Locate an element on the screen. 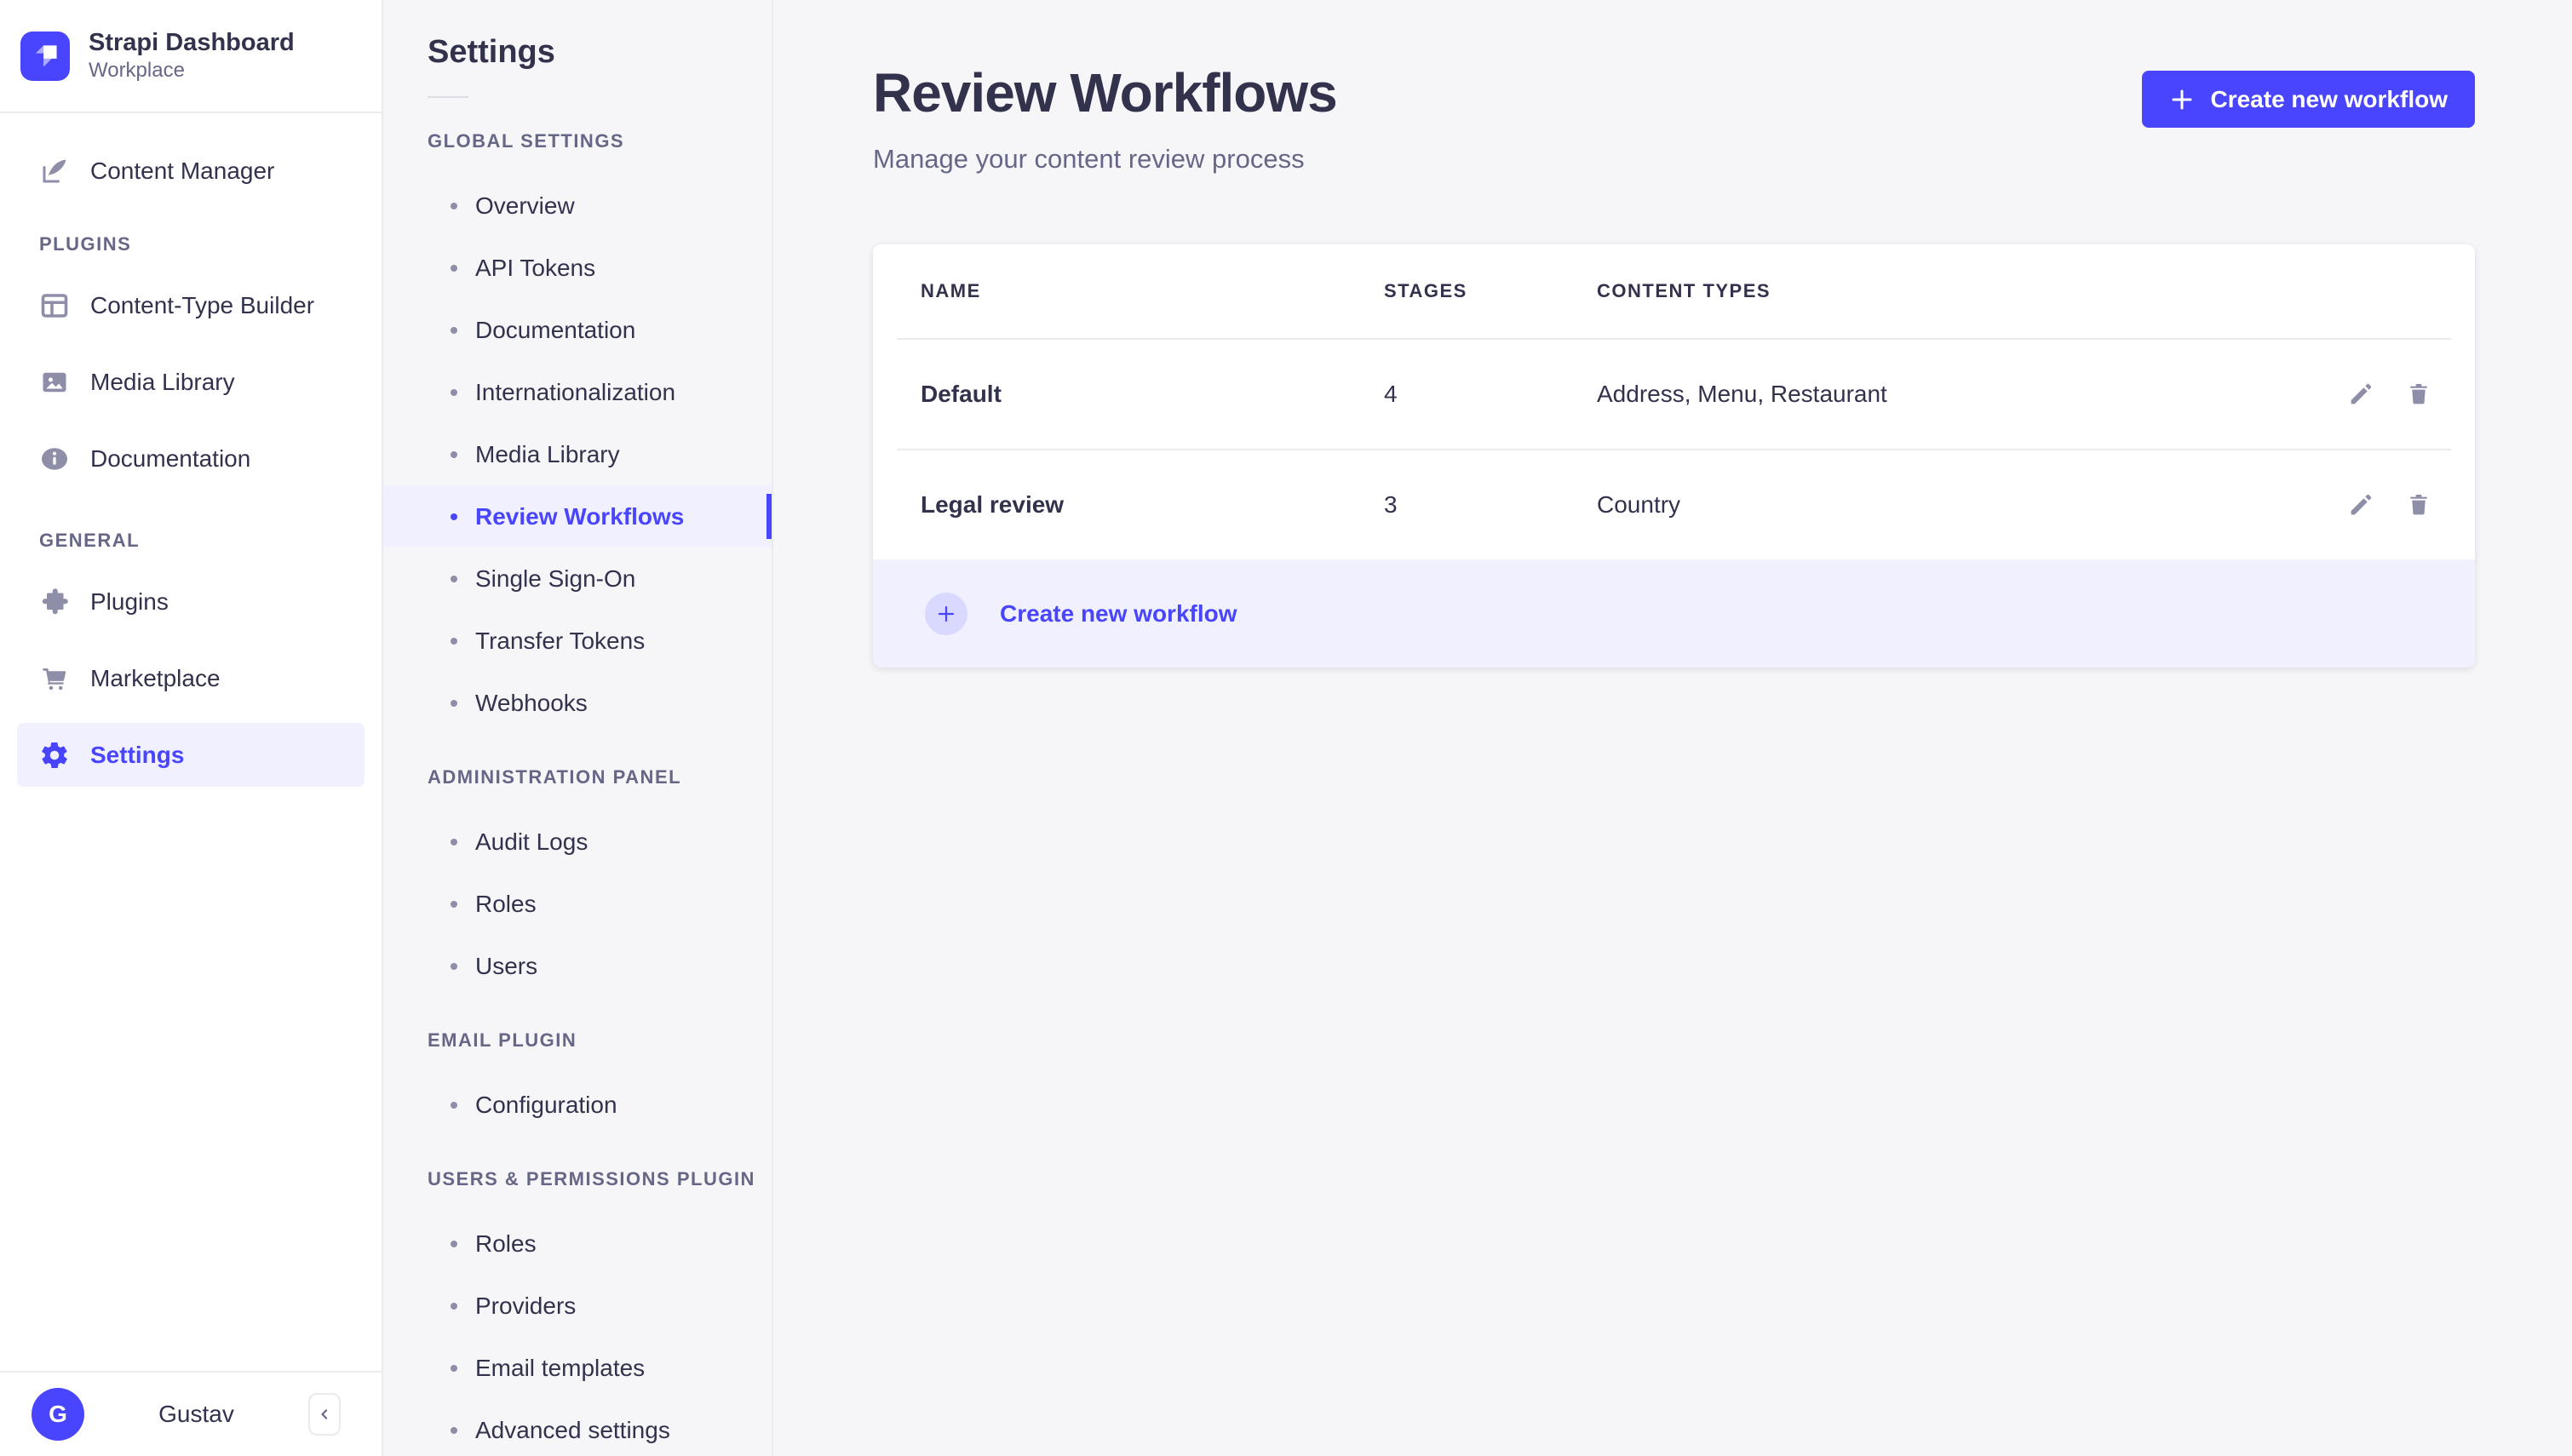  subnav-item-label: Review Workflows is located at coordinates (580, 516).